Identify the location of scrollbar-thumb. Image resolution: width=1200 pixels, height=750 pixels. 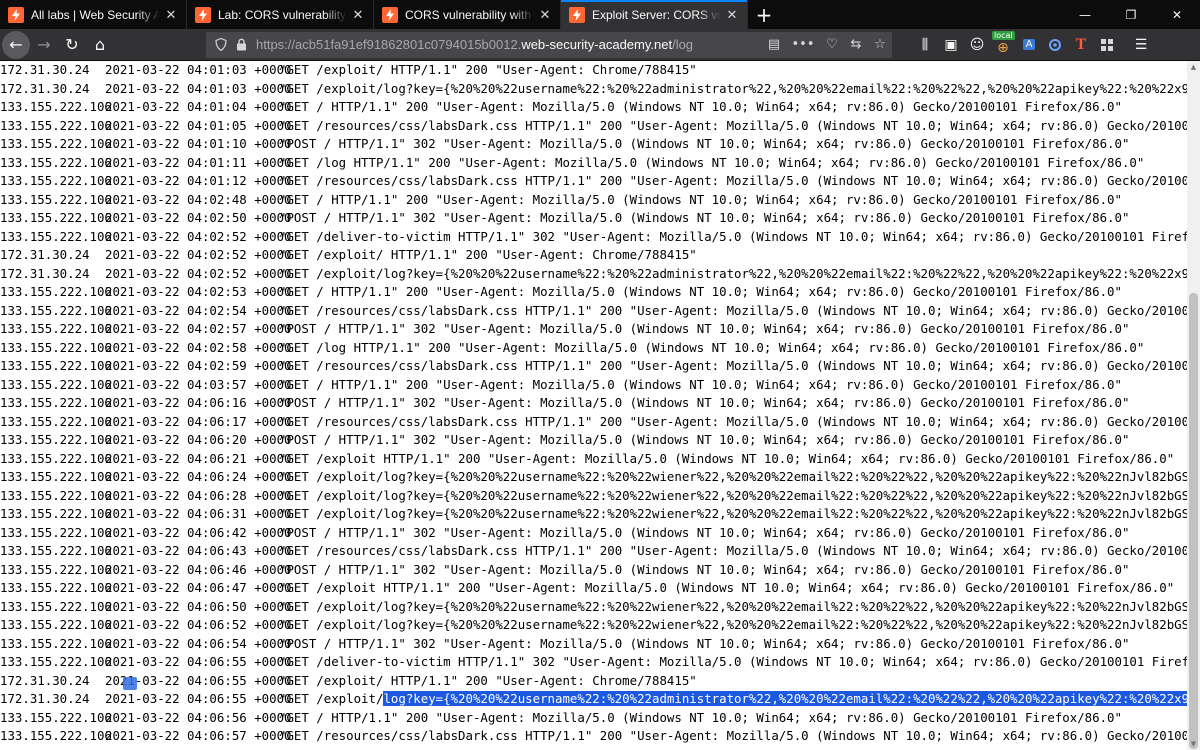
(1193, 521).